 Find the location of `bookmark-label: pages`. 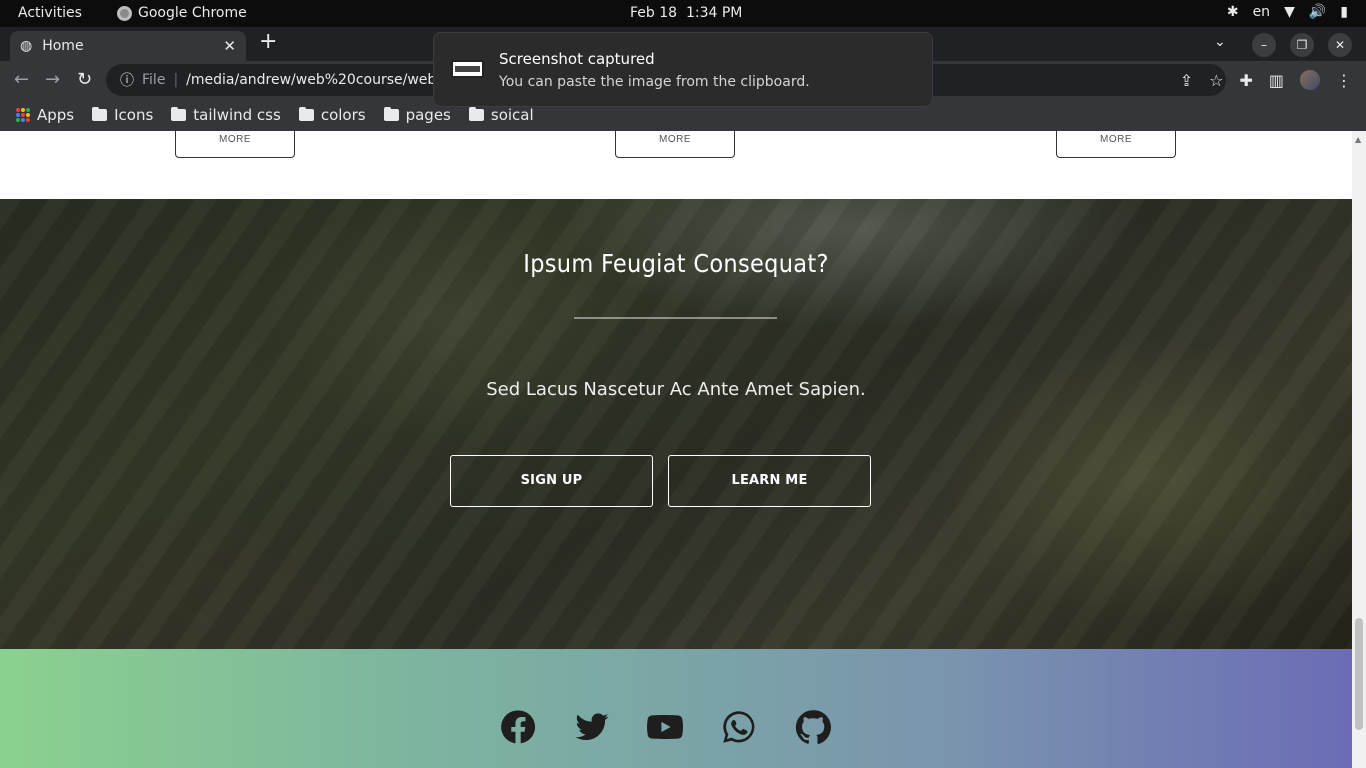

bookmark-label: pages is located at coordinates (428, 115).